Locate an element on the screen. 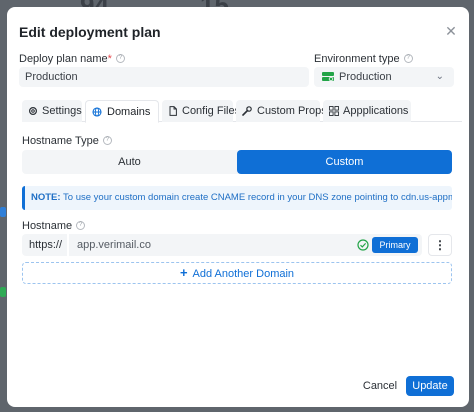  server-icon is located at coordinates (328, 77).